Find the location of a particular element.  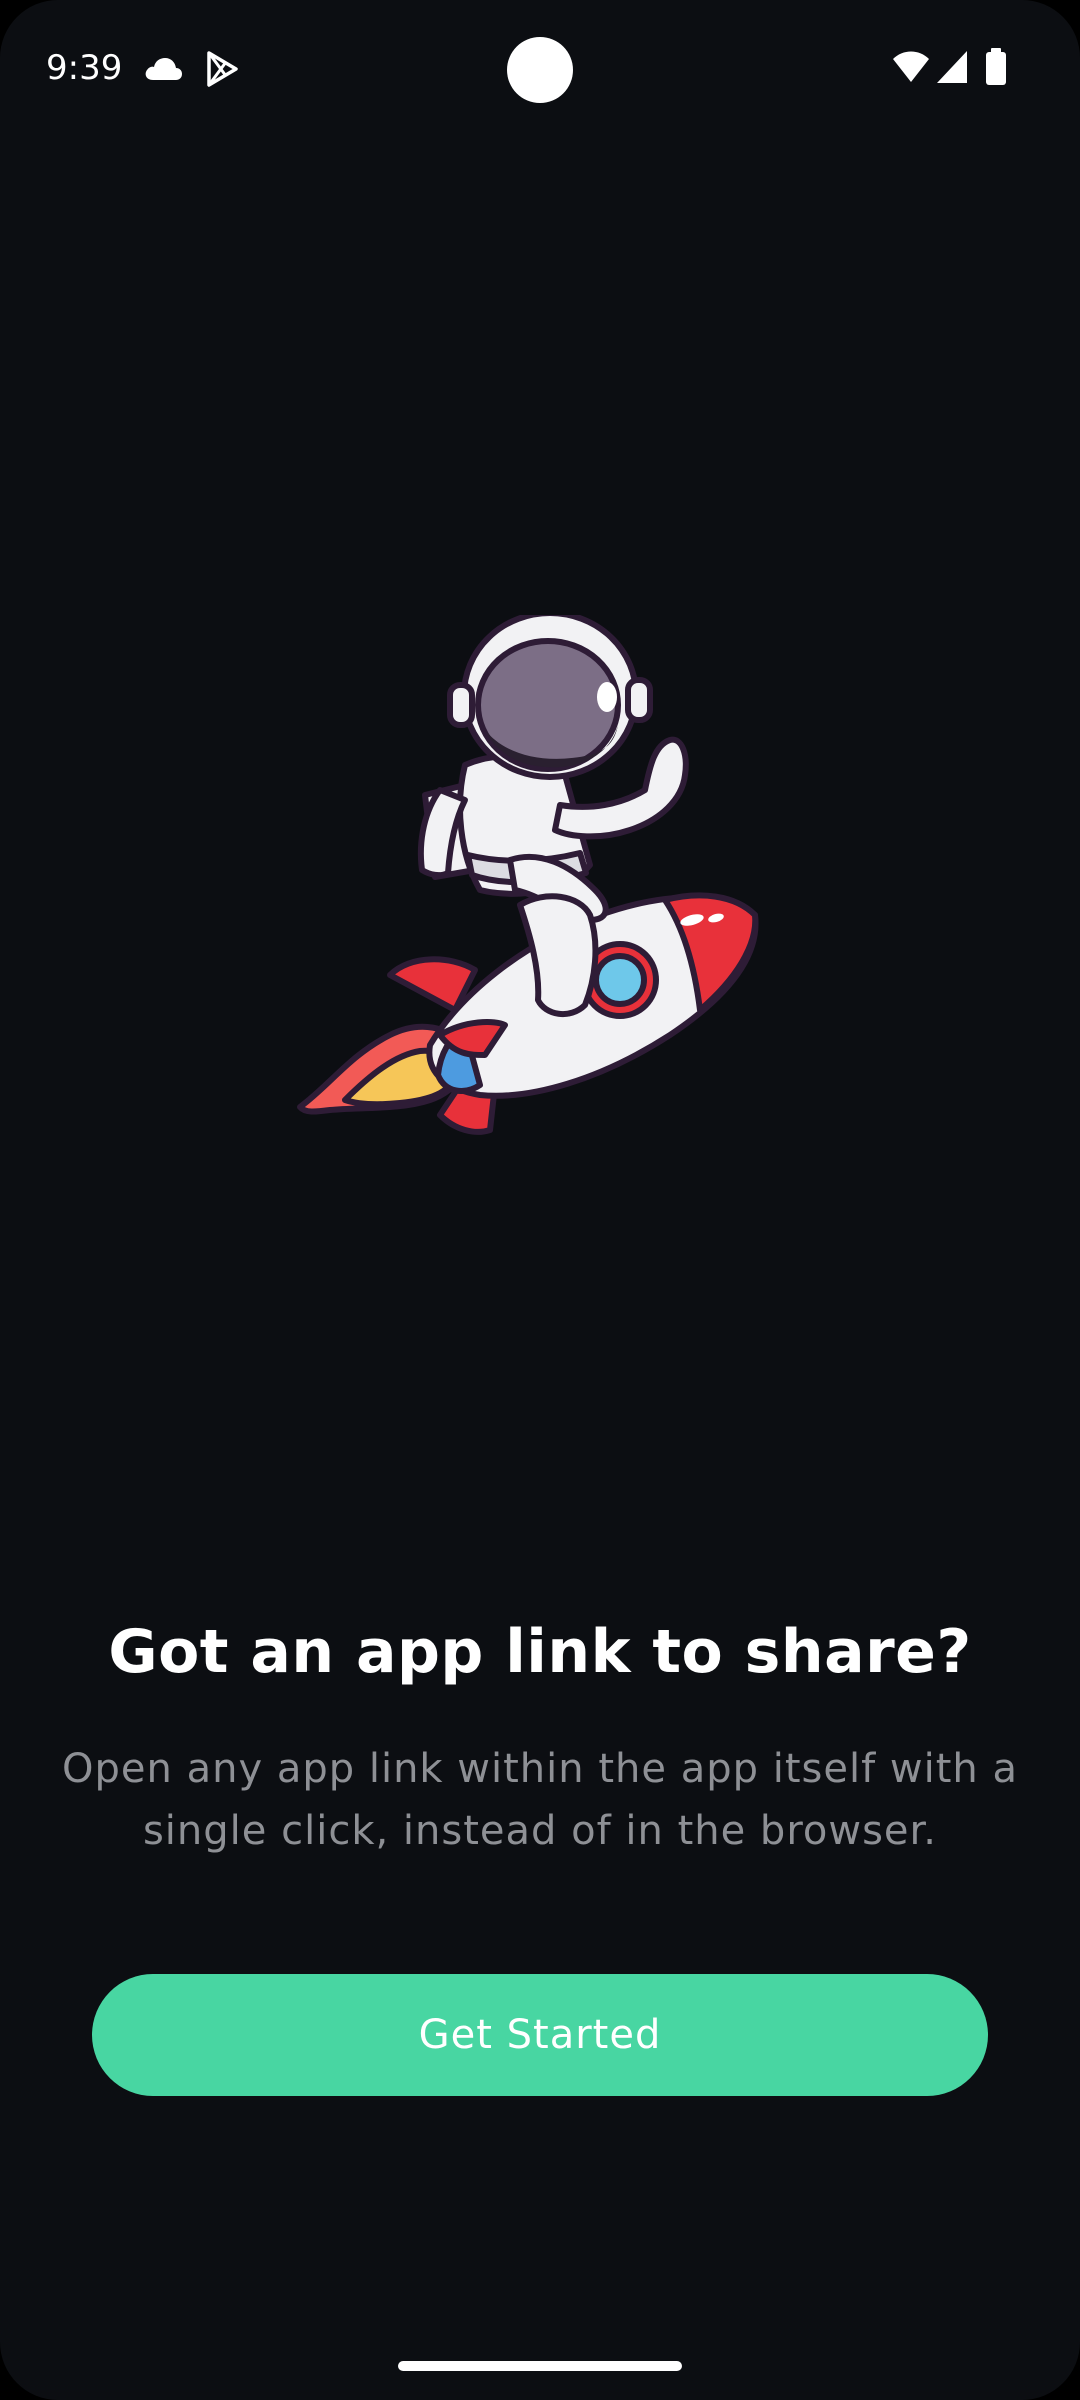

battery-icon is located at coordinates (996, 66).